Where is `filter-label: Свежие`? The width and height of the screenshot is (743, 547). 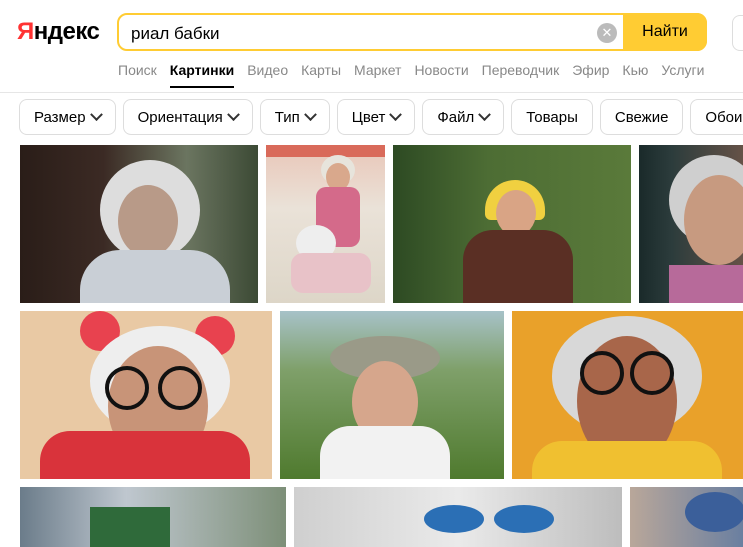
filter-label: Свежие is located at coordinates (641, 117).